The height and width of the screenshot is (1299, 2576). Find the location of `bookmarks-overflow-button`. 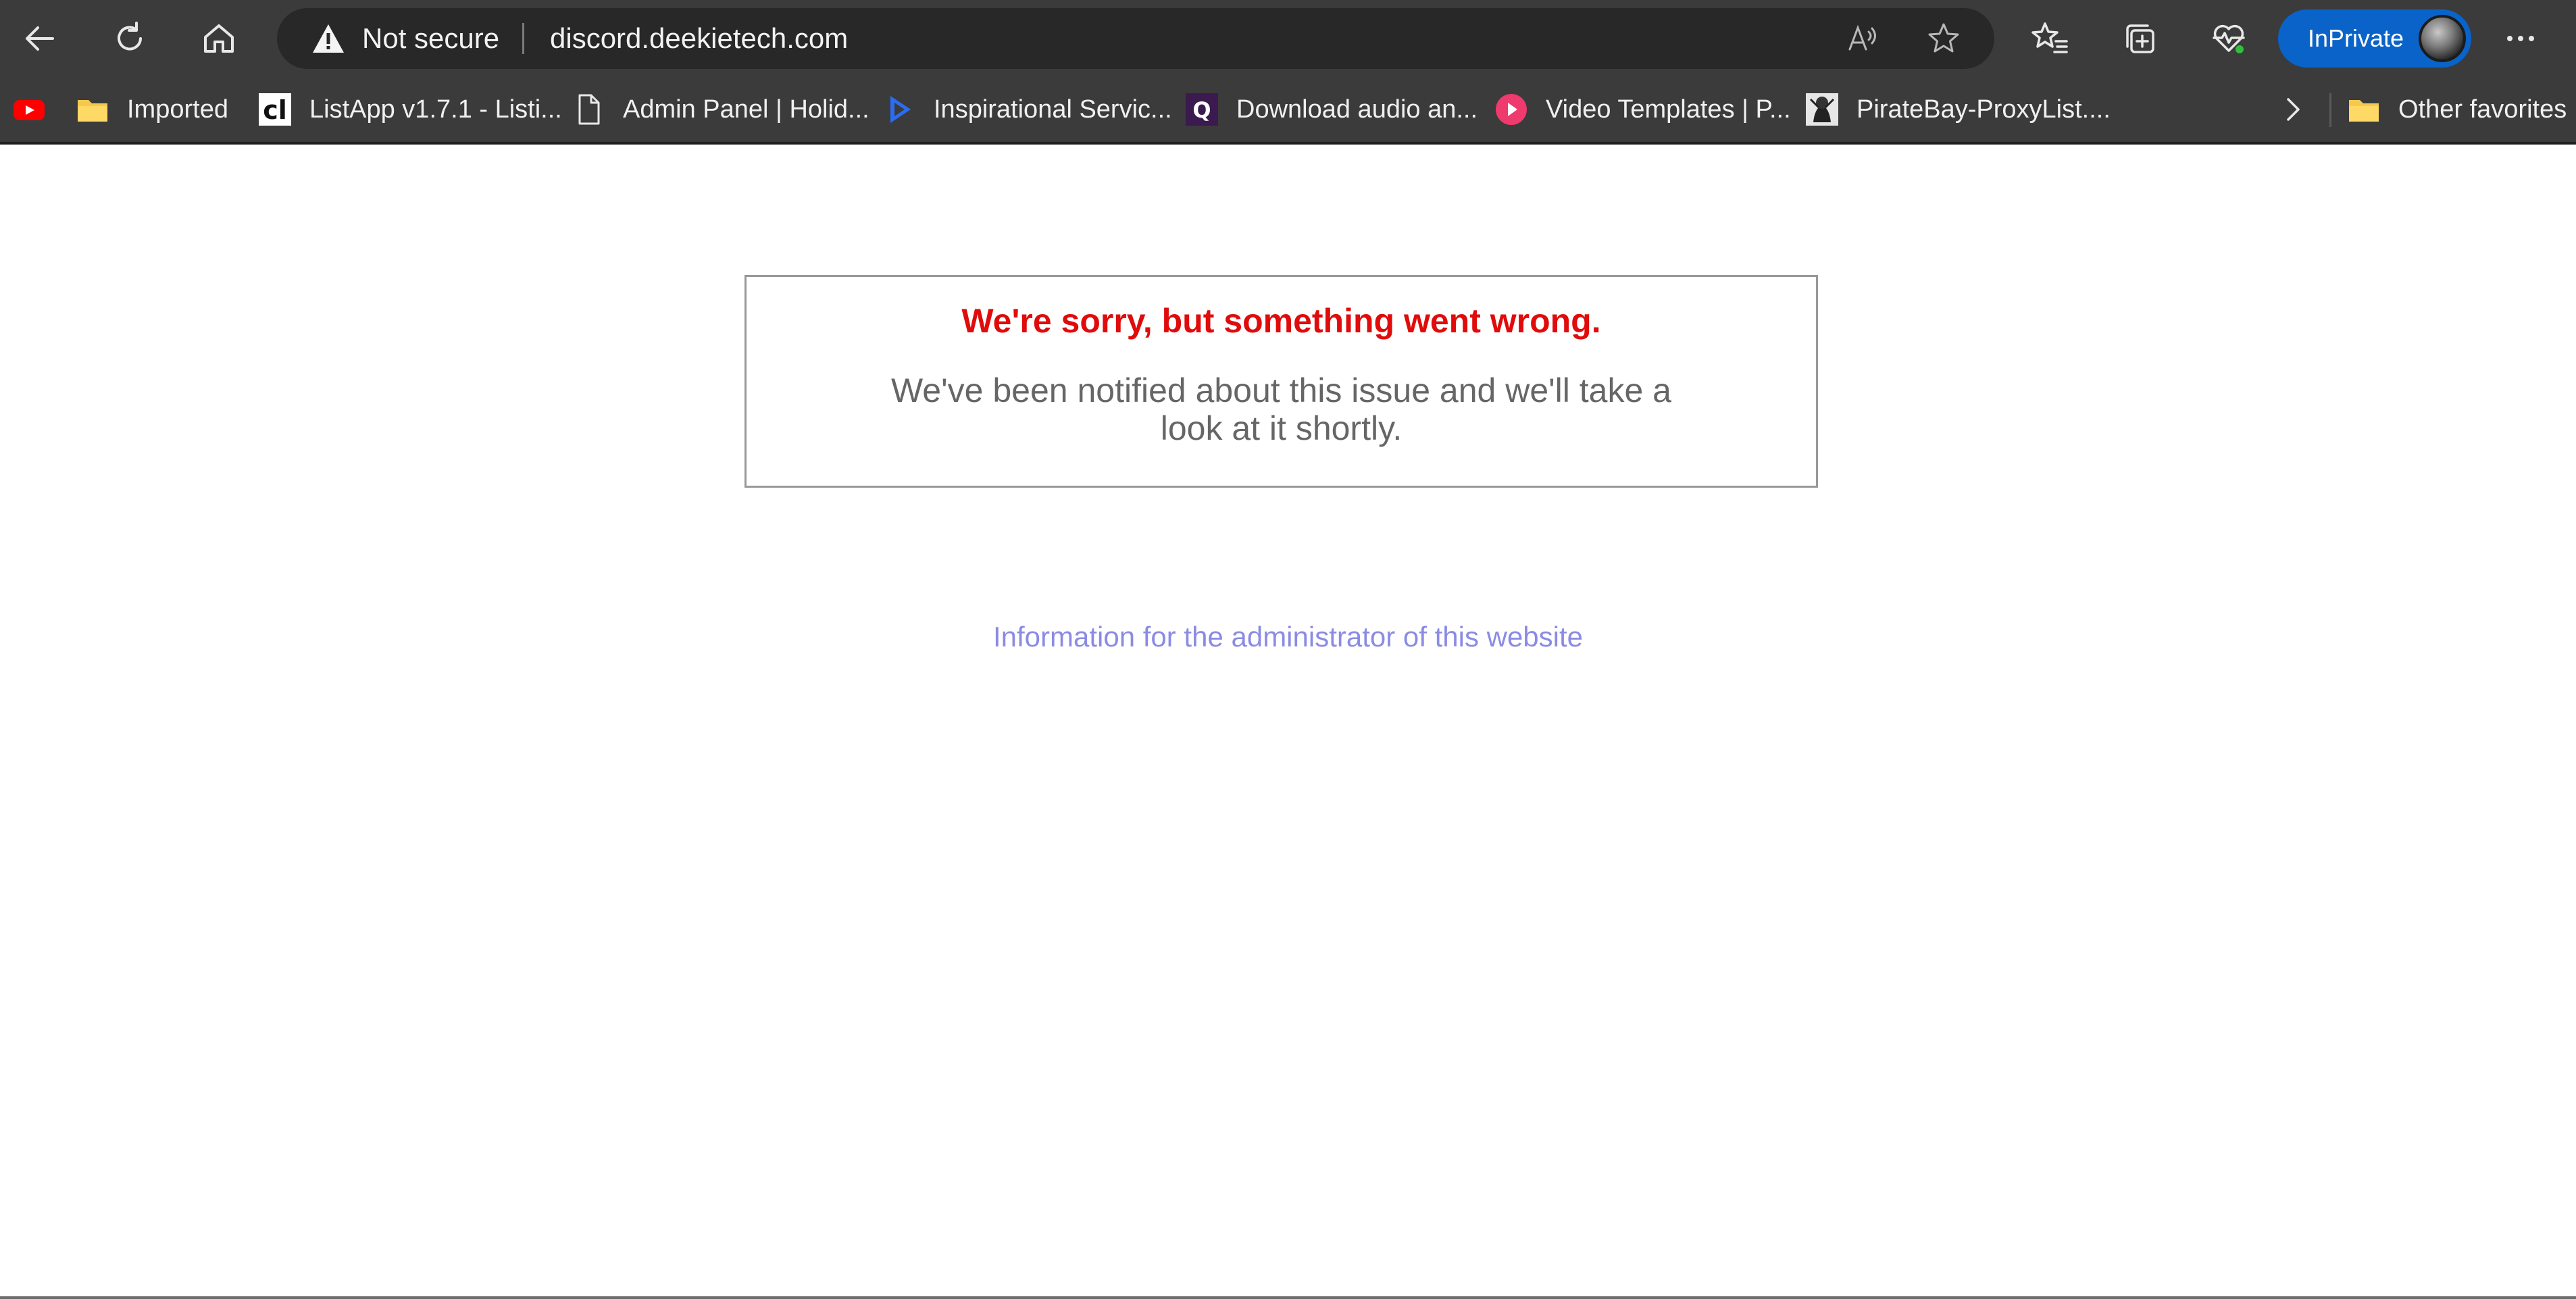

bookmarks-overflow-button is located at coordinates (2292, 109).